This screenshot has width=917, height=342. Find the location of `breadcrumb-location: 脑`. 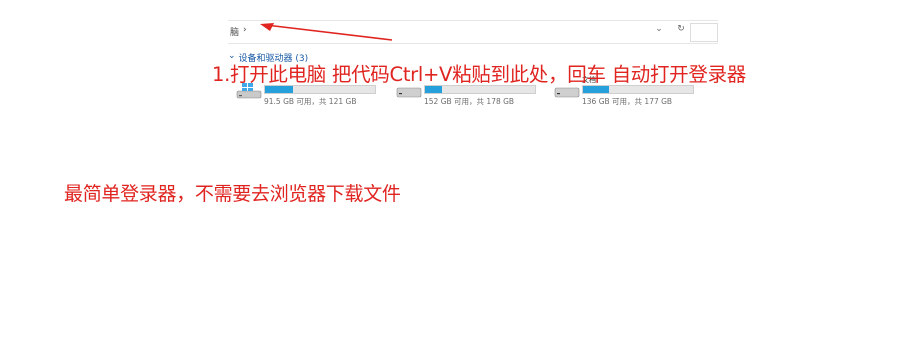

breadcrumb-location: 脑 is located at coordinates (234, 31).